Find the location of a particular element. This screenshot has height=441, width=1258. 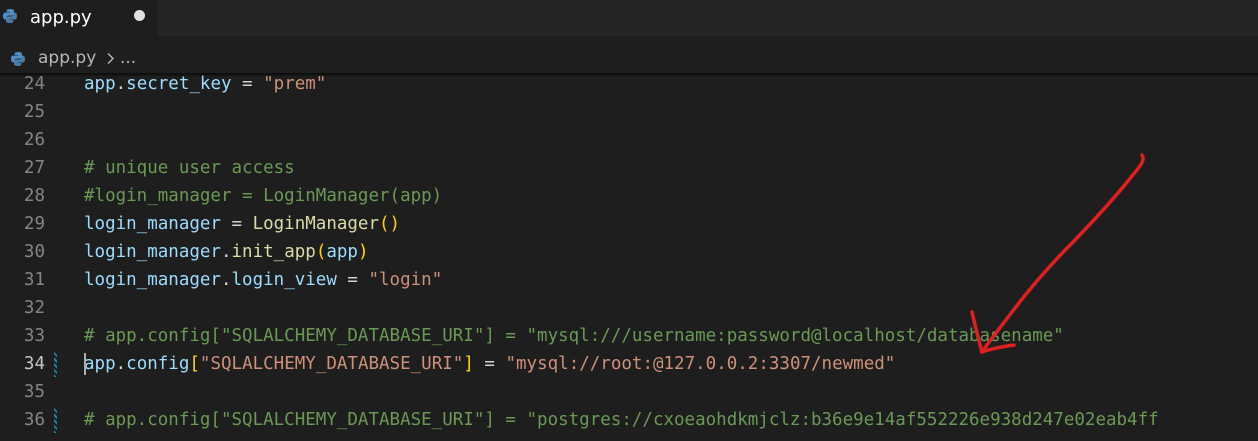

line-number: 30 is located at coordinates (34, 252).